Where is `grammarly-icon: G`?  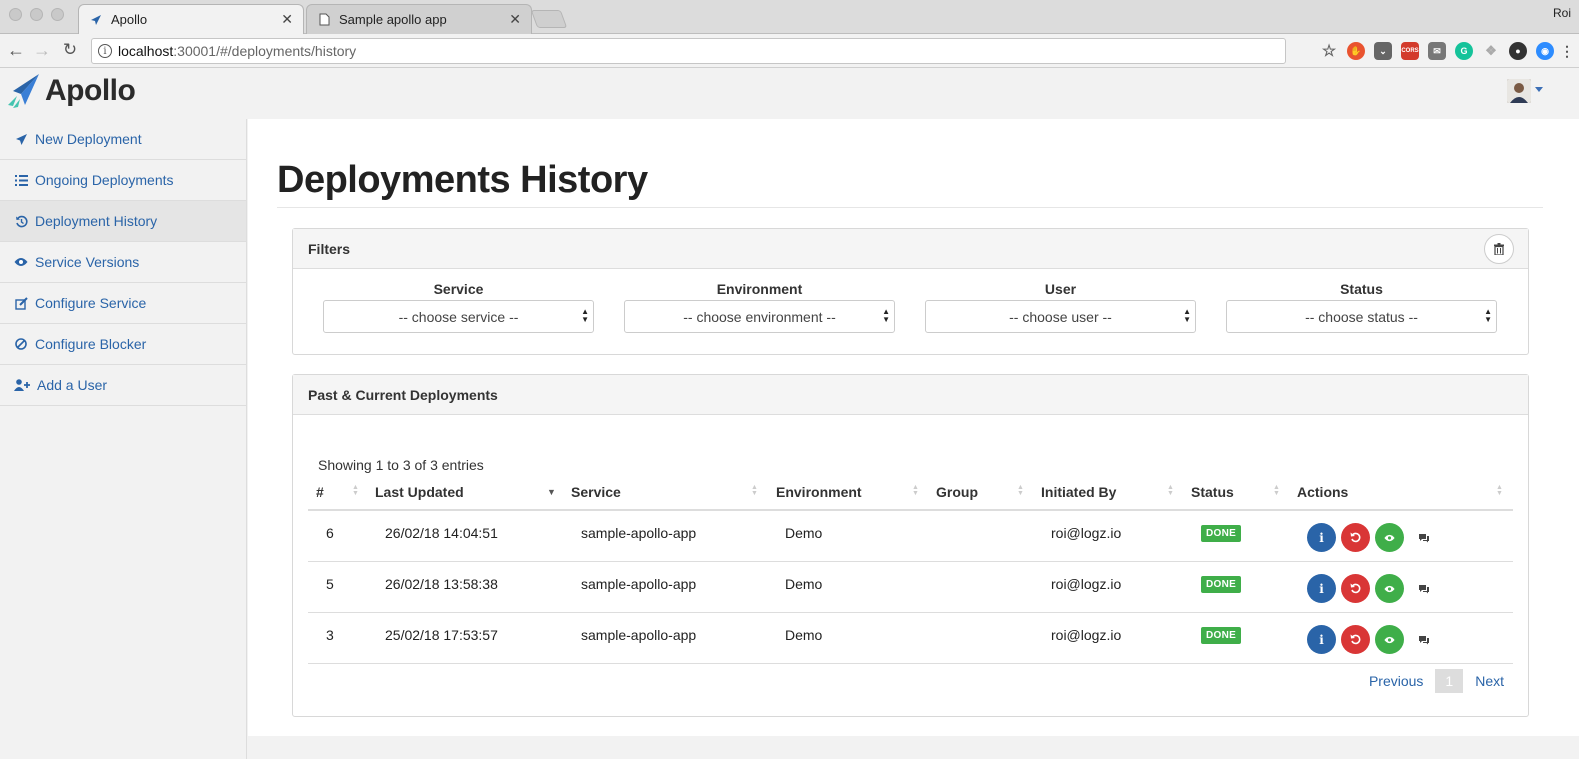
grammarly-icon: G is located at coordinates (1464, 51).